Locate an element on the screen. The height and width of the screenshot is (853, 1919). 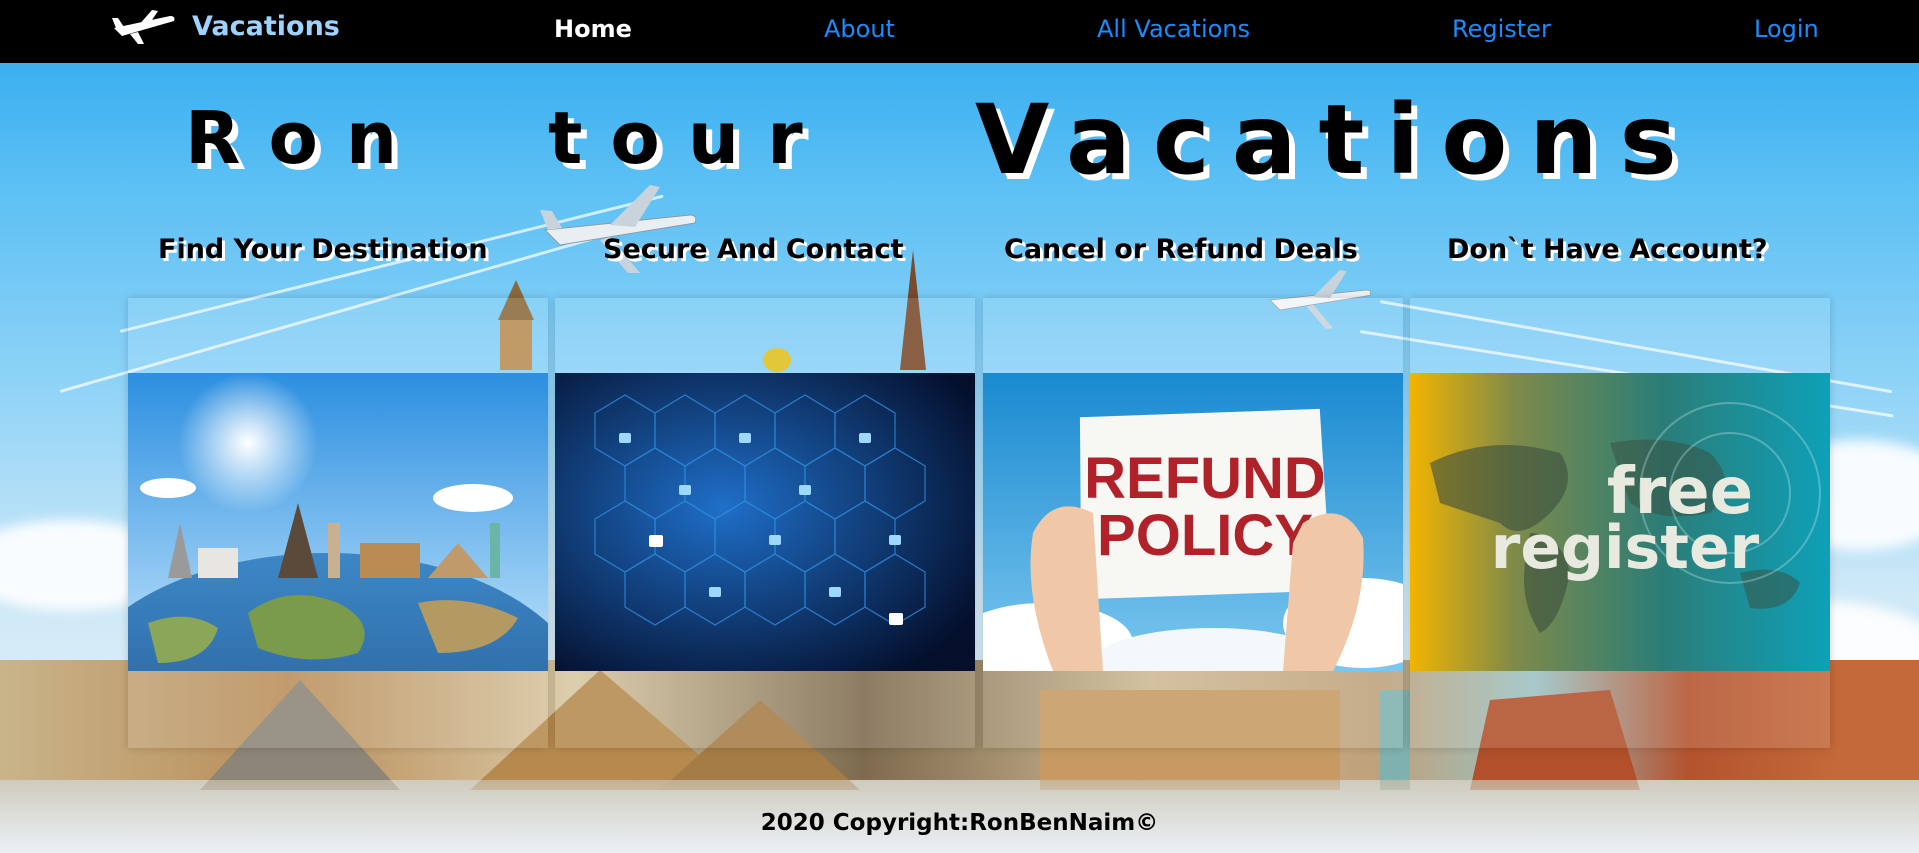
brand-name: Vacations is located at coordinates (266, 26).